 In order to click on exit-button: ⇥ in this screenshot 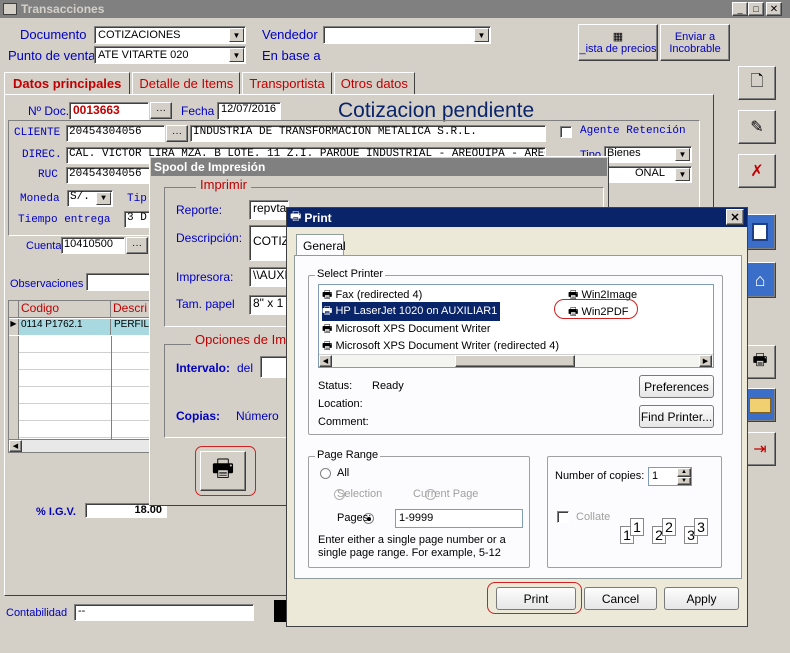, I will do `click(760, 449)`.